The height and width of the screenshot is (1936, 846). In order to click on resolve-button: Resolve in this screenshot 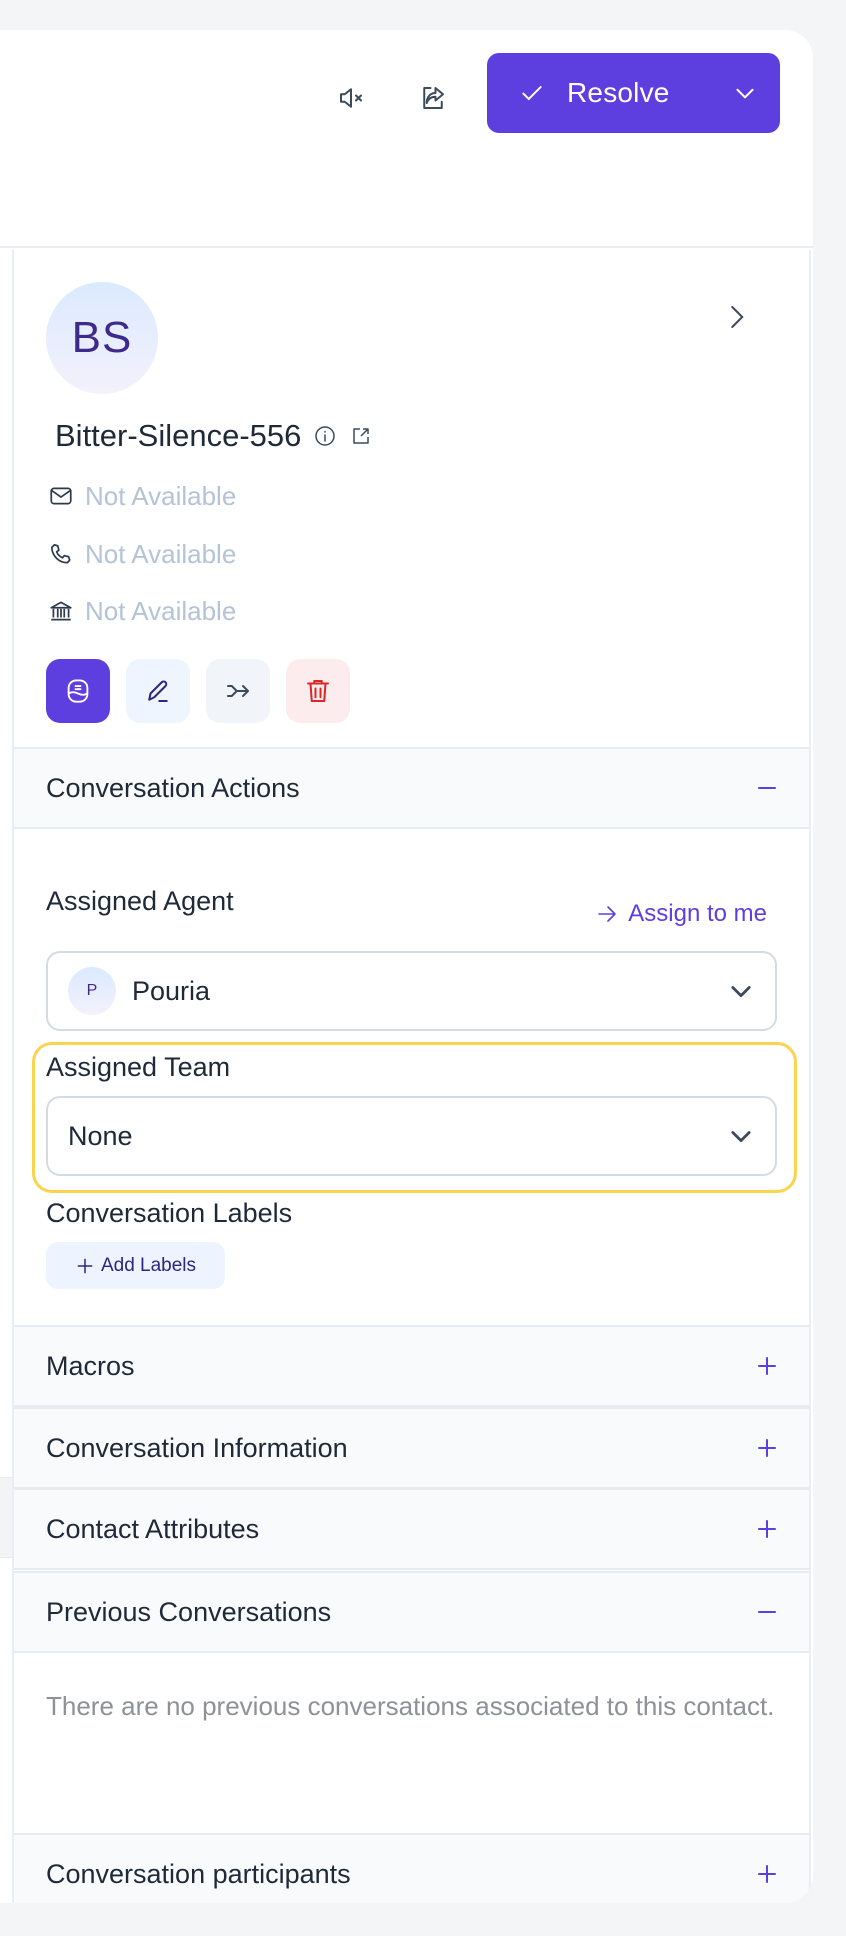, I will do `click(633, 93)`.